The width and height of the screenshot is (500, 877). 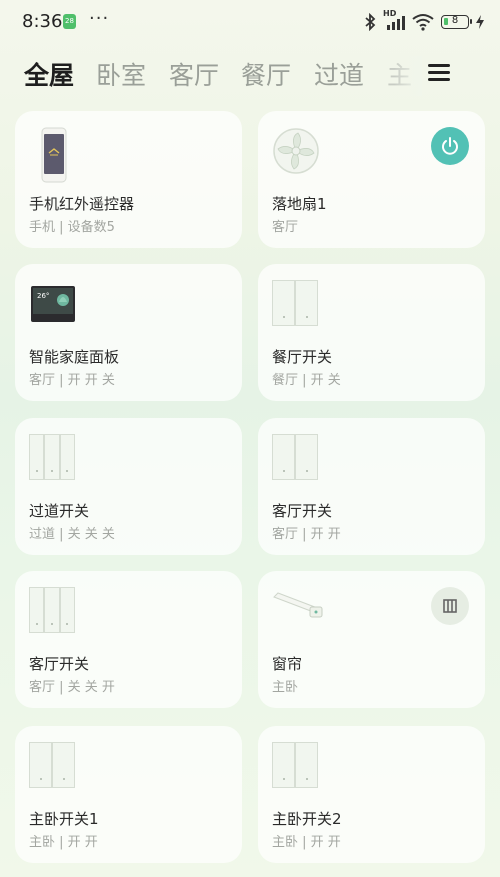 I want to click on battery-level: 8, so click(x=455, y=20).